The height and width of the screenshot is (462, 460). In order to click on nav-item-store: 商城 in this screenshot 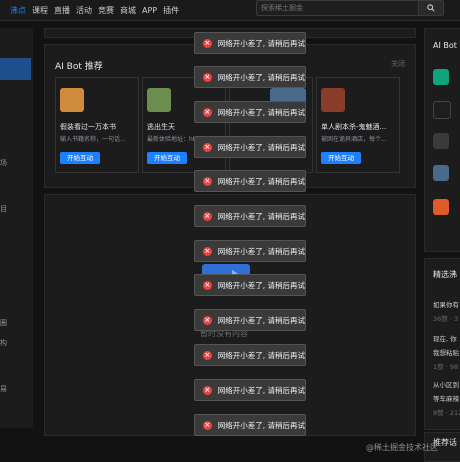, I will do `click(128, 10)`.